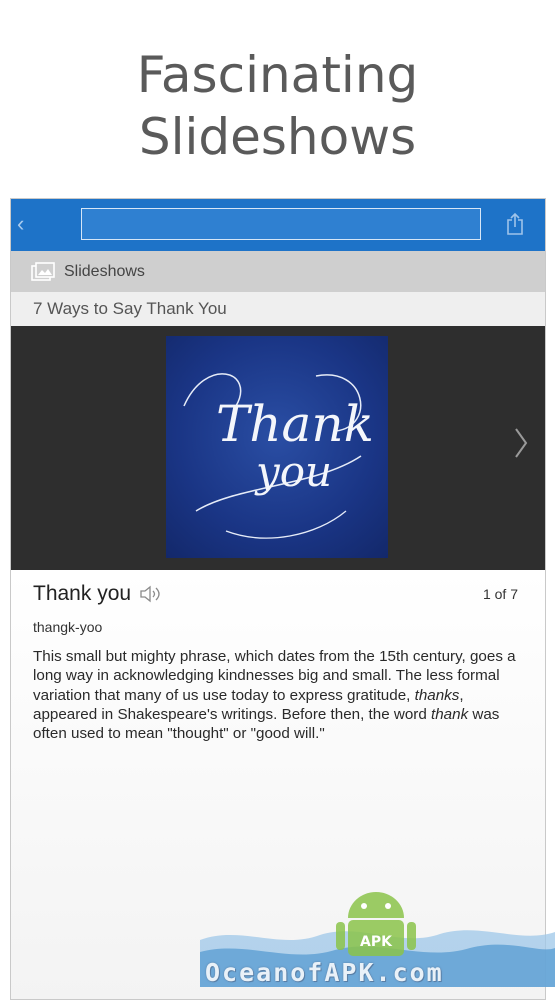 This screenshot has width=555, height=1000. Describe the element at coordinates (324, 972) in the screenshot. I see `watermark-text: OceanofAPK.com` at that location.